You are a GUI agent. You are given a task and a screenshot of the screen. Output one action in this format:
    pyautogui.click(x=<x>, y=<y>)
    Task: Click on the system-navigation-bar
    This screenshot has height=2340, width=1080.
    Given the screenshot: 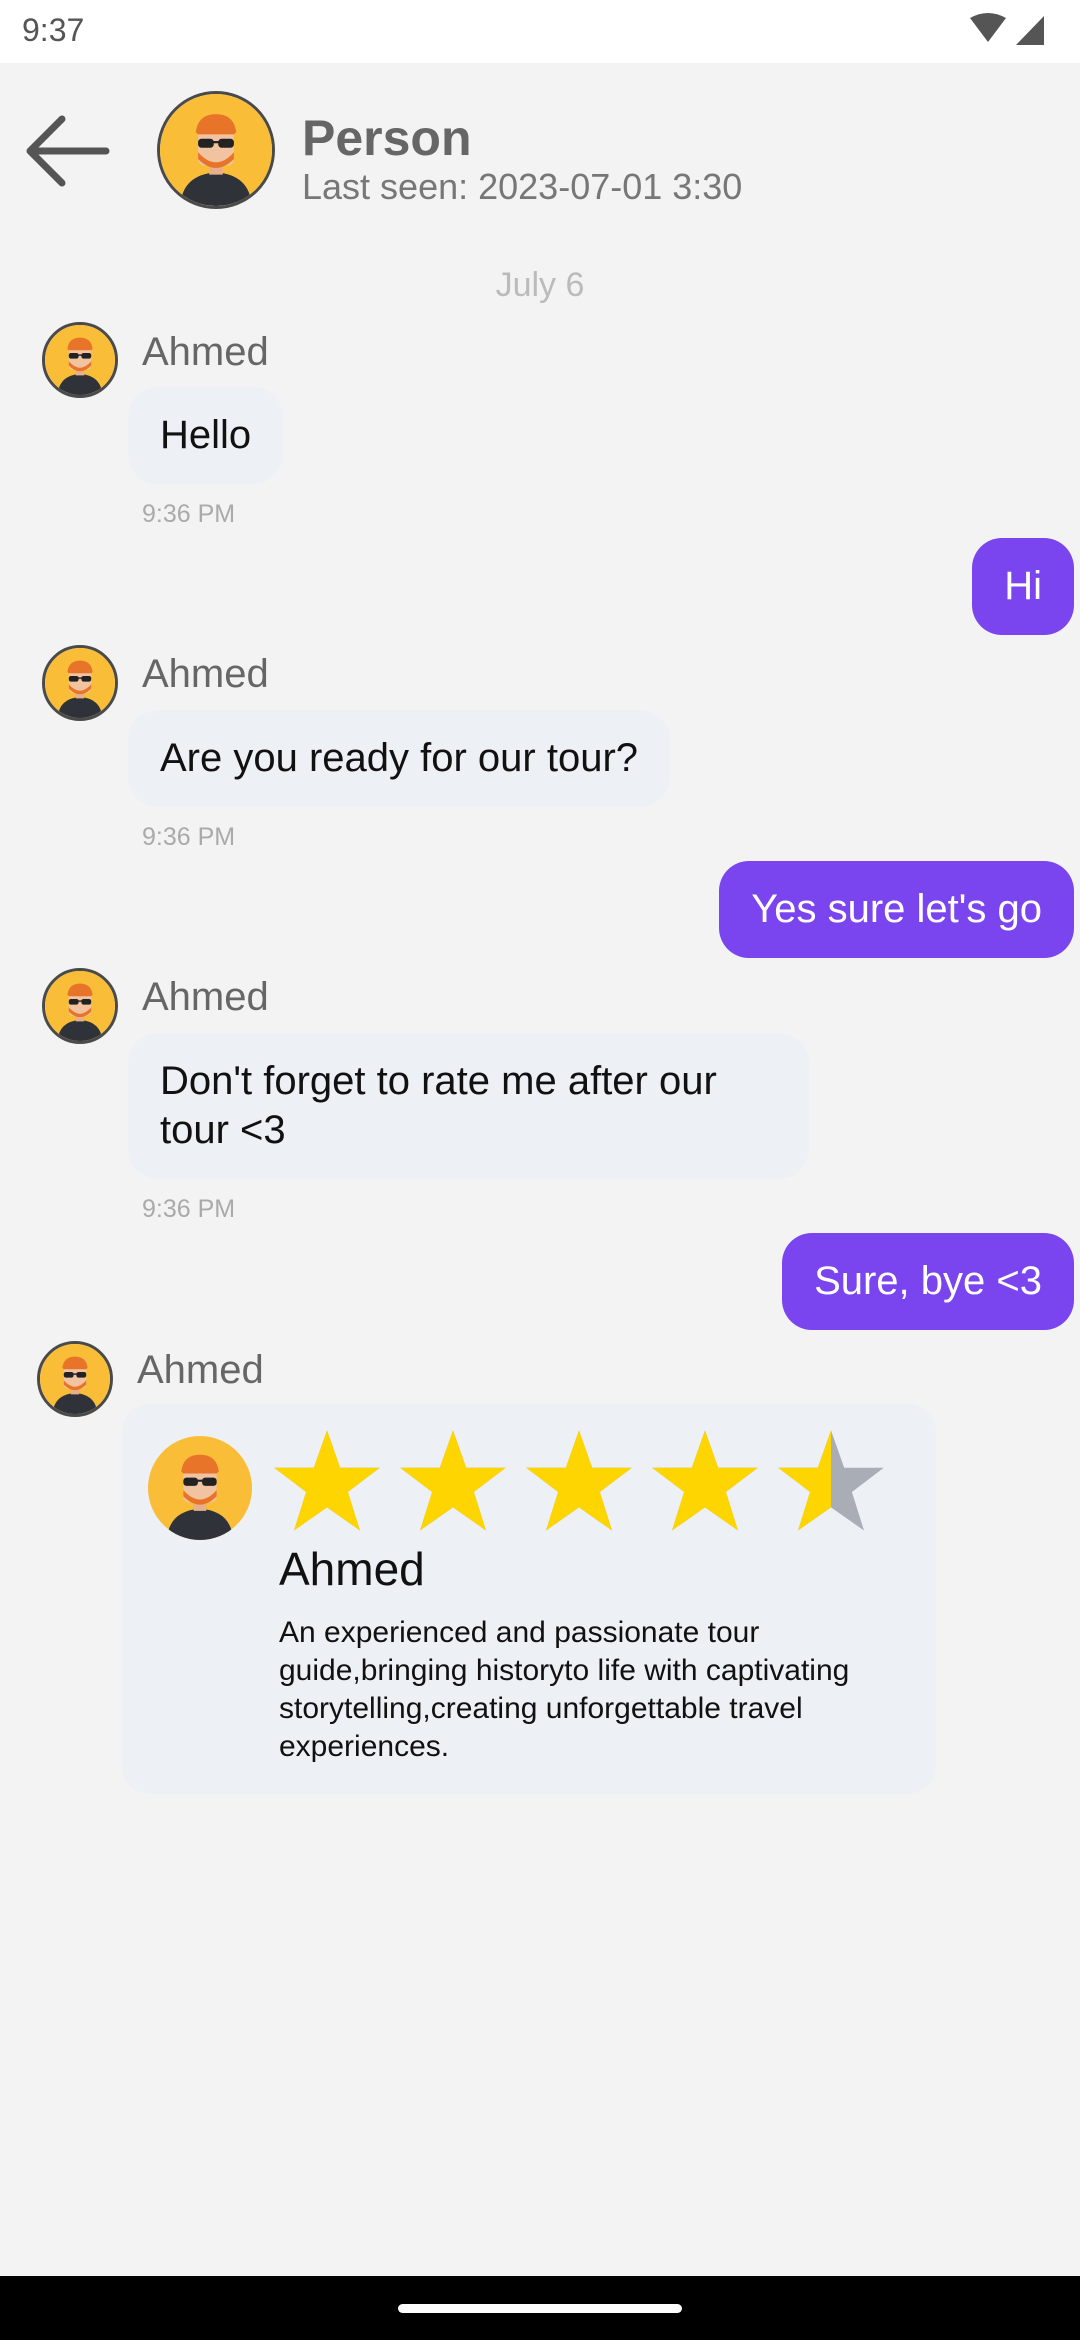 What is the action you would take?
    pyautogui.click(x=540, y=2308)
    